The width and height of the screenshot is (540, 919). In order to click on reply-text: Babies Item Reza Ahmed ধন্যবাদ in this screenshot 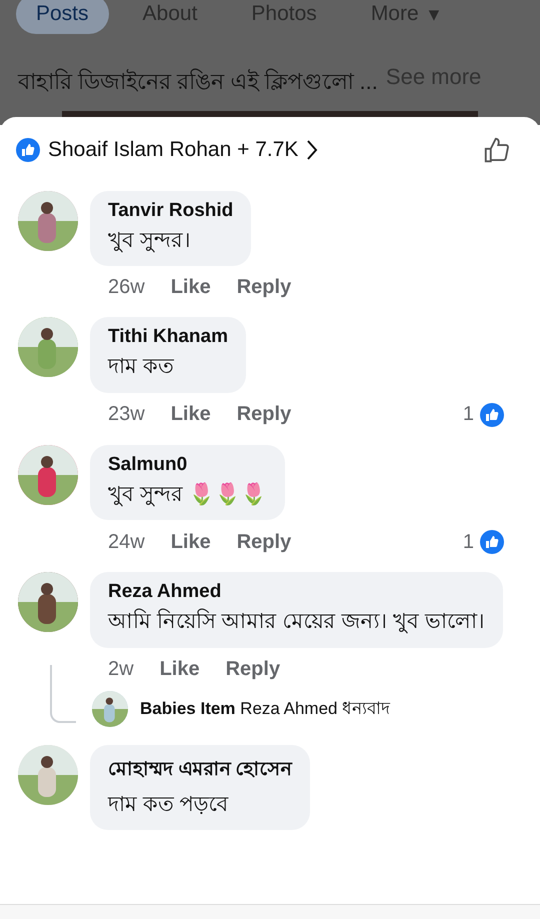, I will do `click(265, 709)`.